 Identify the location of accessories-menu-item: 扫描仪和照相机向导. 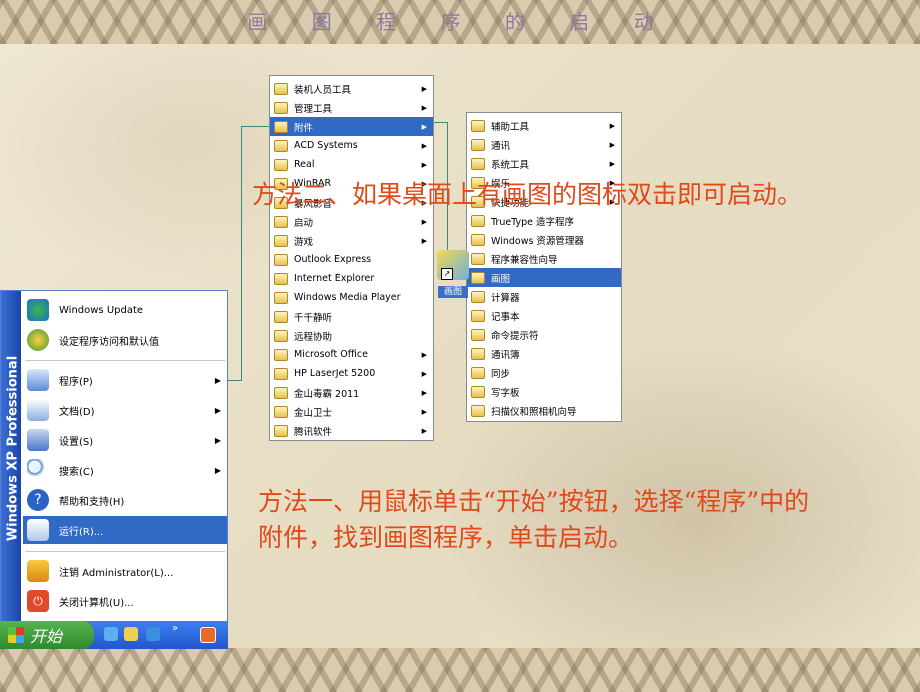
(544, 410).